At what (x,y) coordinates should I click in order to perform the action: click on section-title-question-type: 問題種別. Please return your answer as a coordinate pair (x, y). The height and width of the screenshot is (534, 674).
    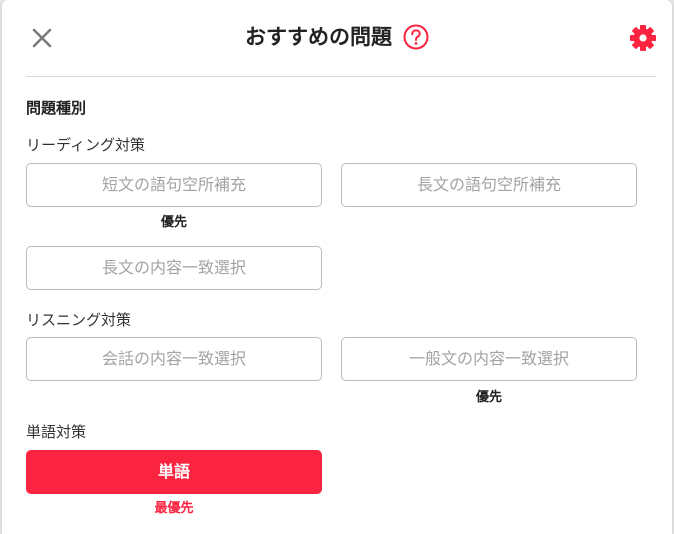
    Looking at the image, I should click on (56, 108).